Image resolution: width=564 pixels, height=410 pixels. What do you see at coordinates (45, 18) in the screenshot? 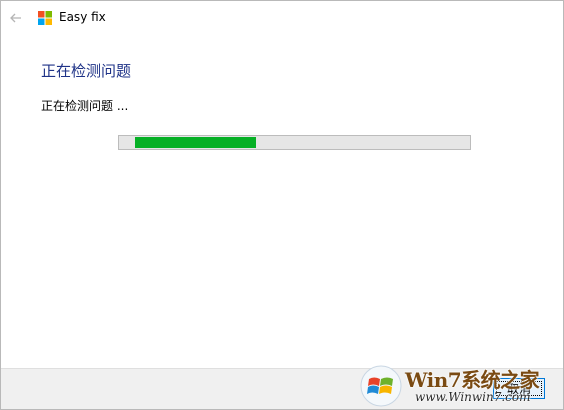
I see `windows-logo-icon` at bounding box center [45, 18].